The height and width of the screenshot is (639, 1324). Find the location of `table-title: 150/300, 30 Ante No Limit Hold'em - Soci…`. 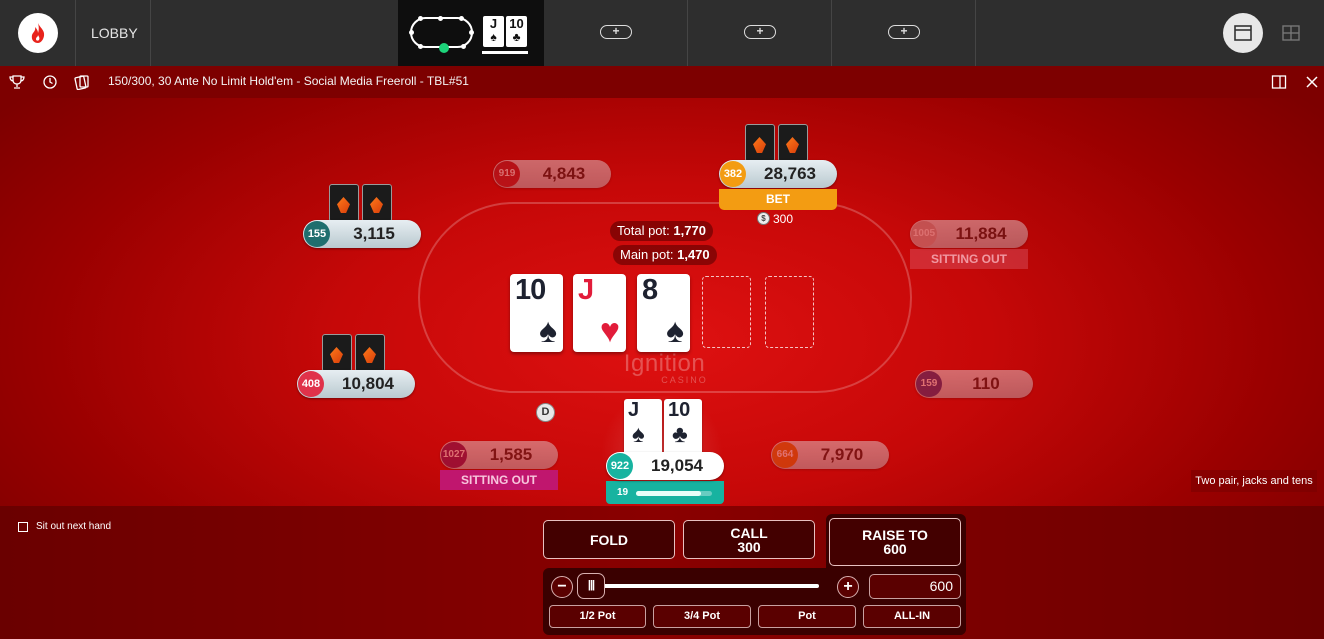

table-title: 150/300, 30 Ante No Limit Hold'em - Soci… is located at coordinates (288, 81).